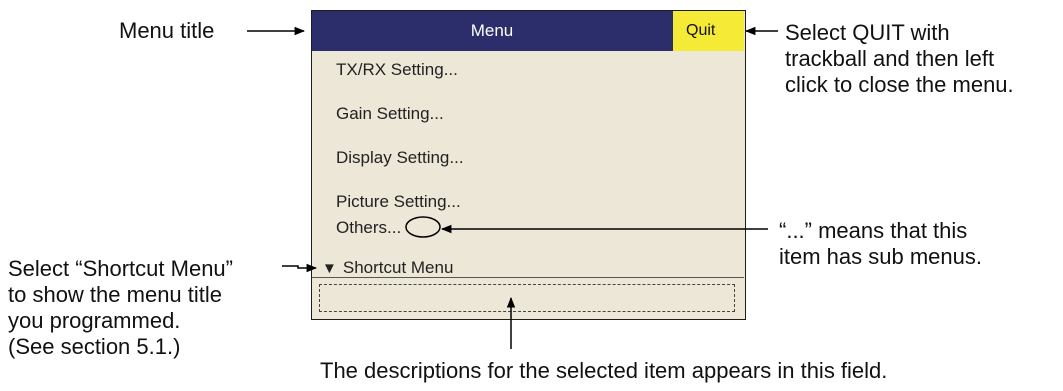 Image resolution: width=1063 pixels, height=391 pixels. I want to click on ellipsis-highlight-circle, so click(423, 227).